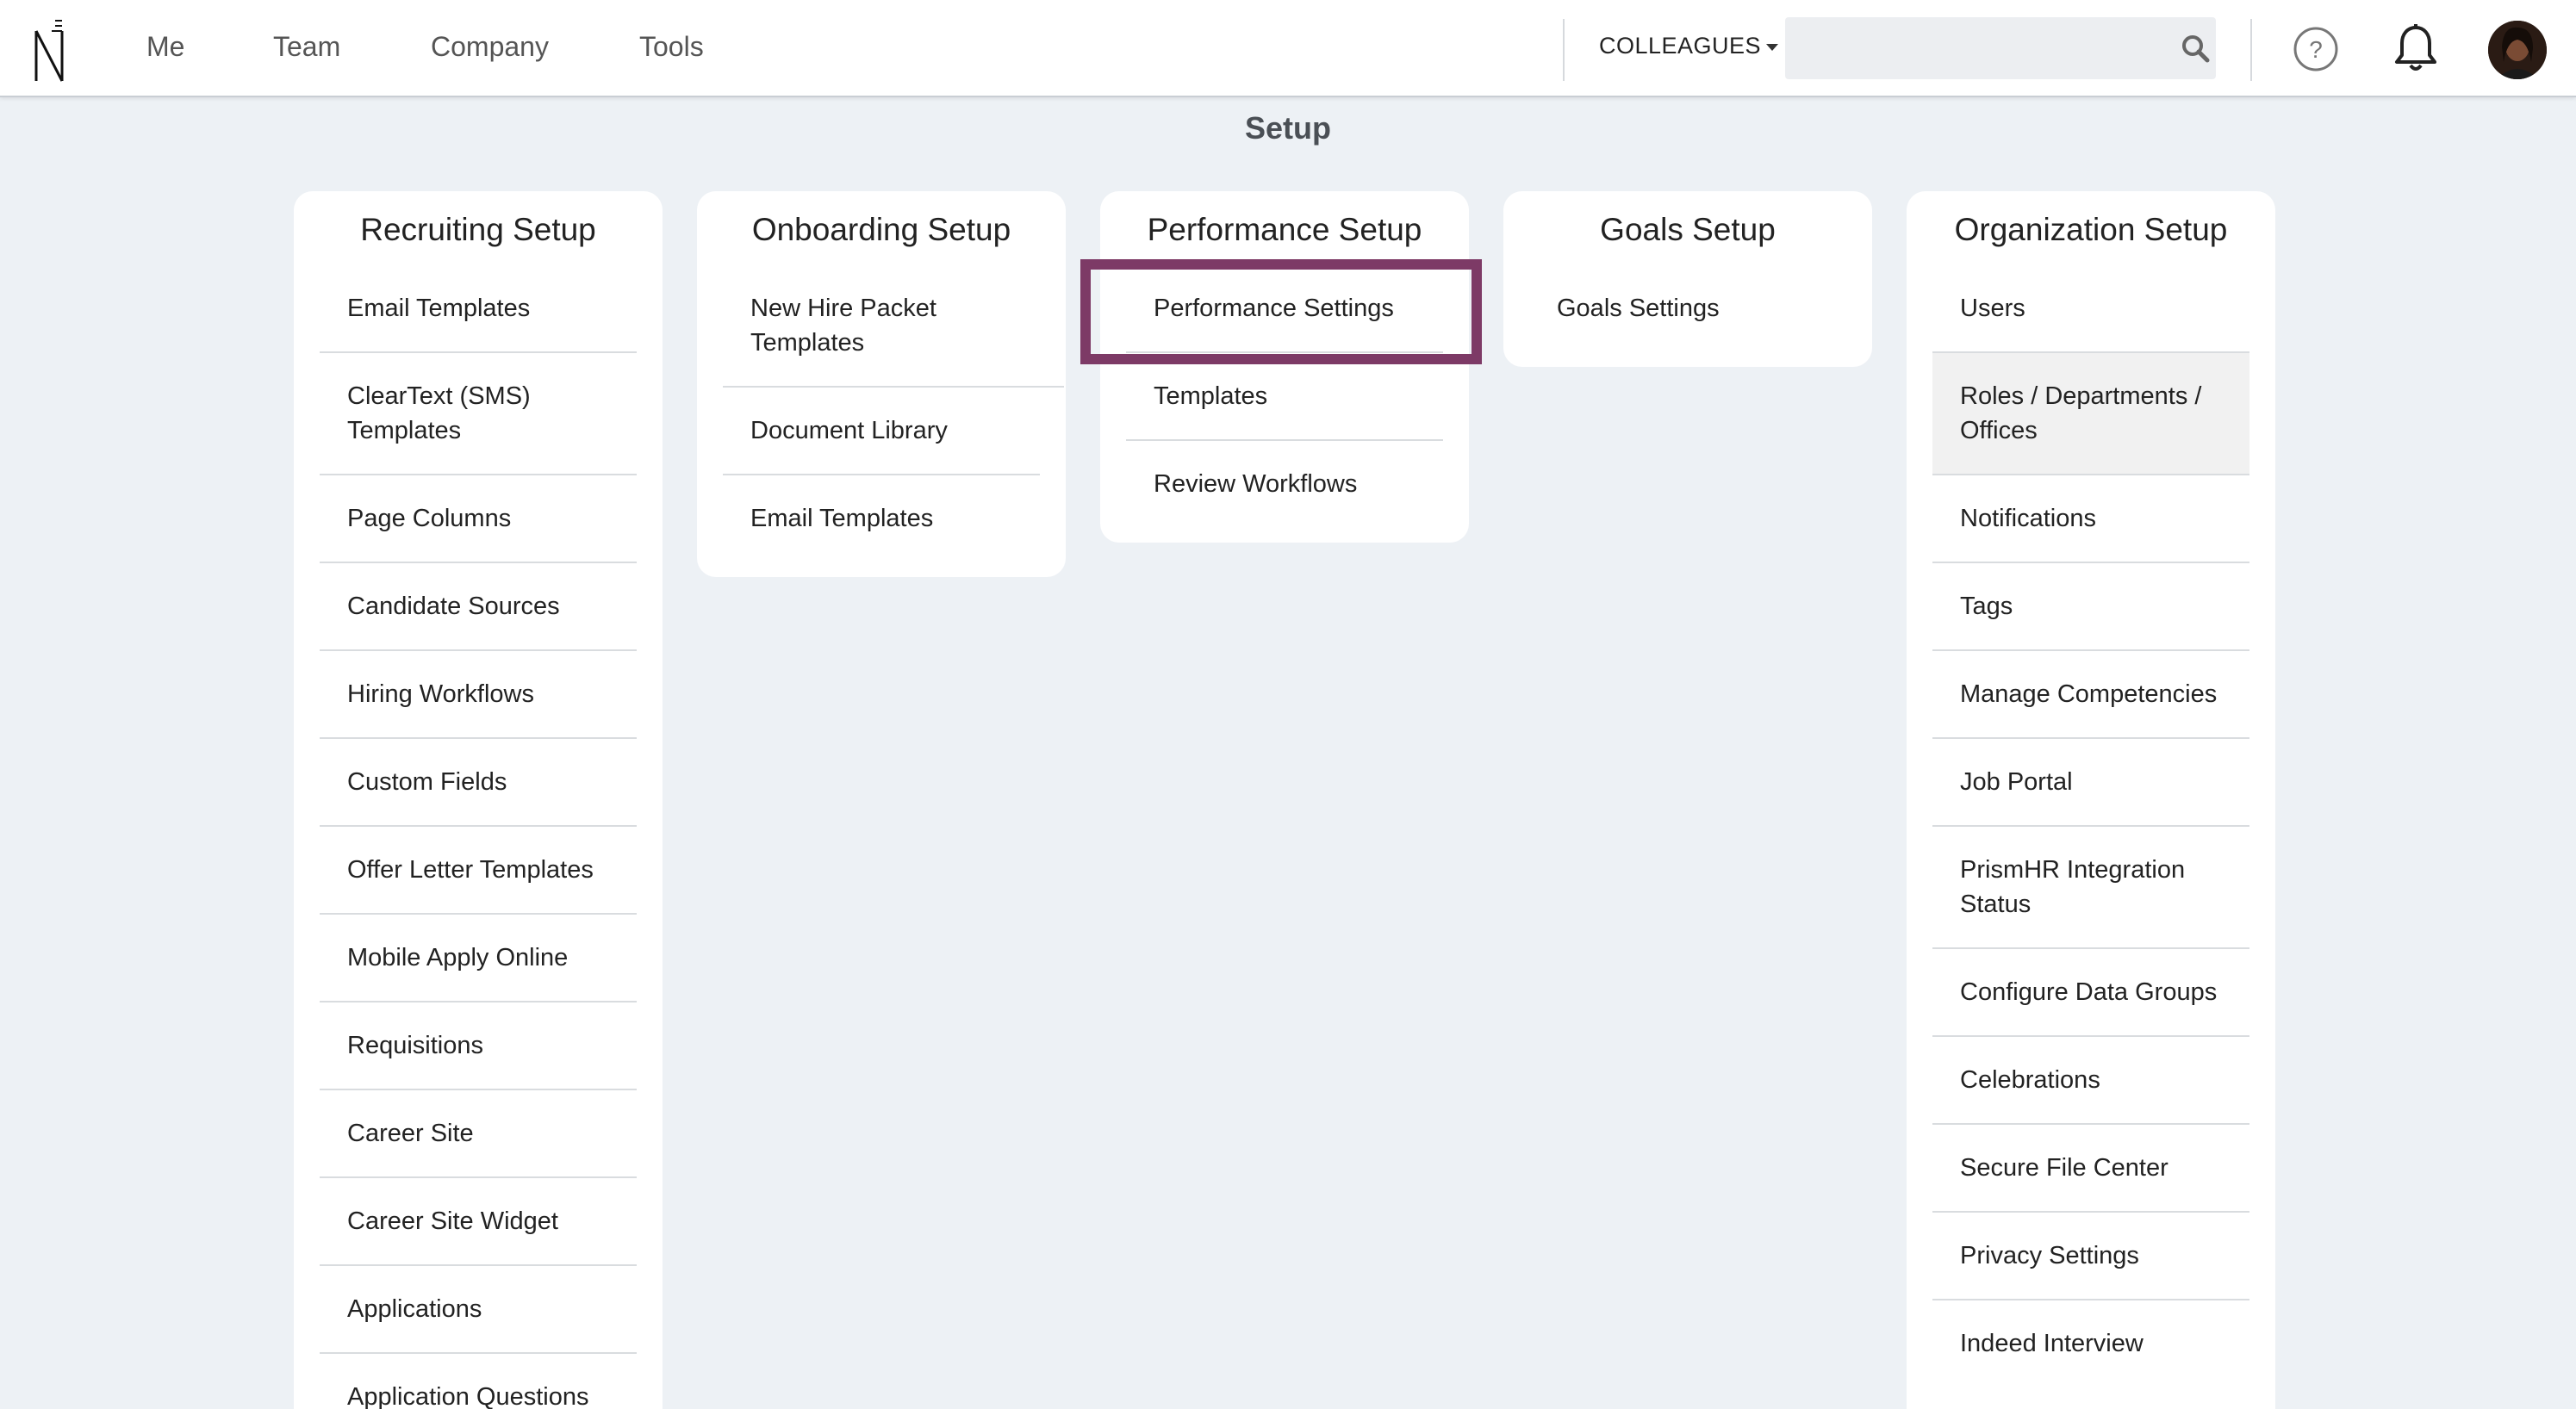  Describe the element at coordinates (50, 50) in the screenshot. I see `logo-icon` at that location.